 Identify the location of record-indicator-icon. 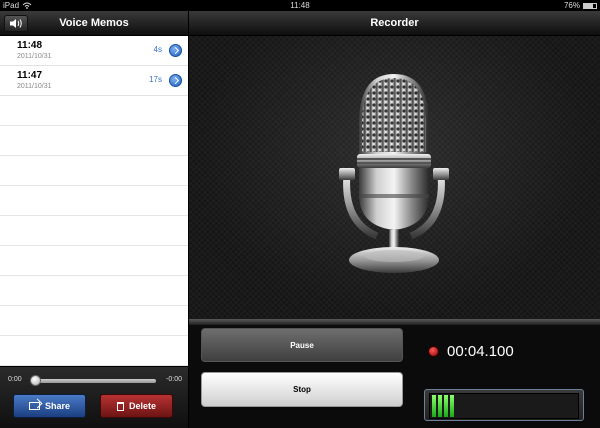
(433, 351).